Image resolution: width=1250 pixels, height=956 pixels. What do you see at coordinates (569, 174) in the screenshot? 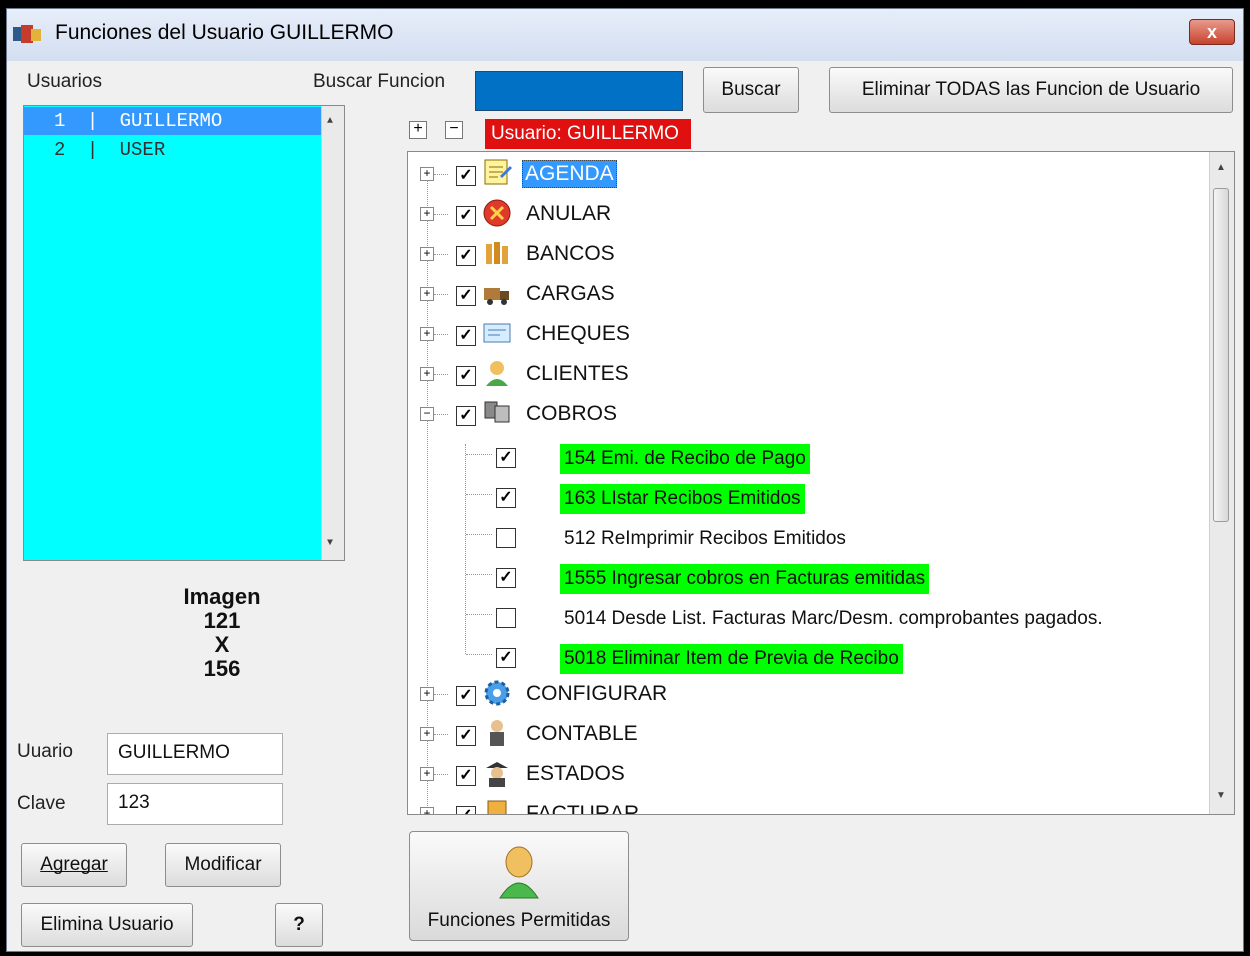
I see `node-label: AGENDA` at bounding box center [569, 174].